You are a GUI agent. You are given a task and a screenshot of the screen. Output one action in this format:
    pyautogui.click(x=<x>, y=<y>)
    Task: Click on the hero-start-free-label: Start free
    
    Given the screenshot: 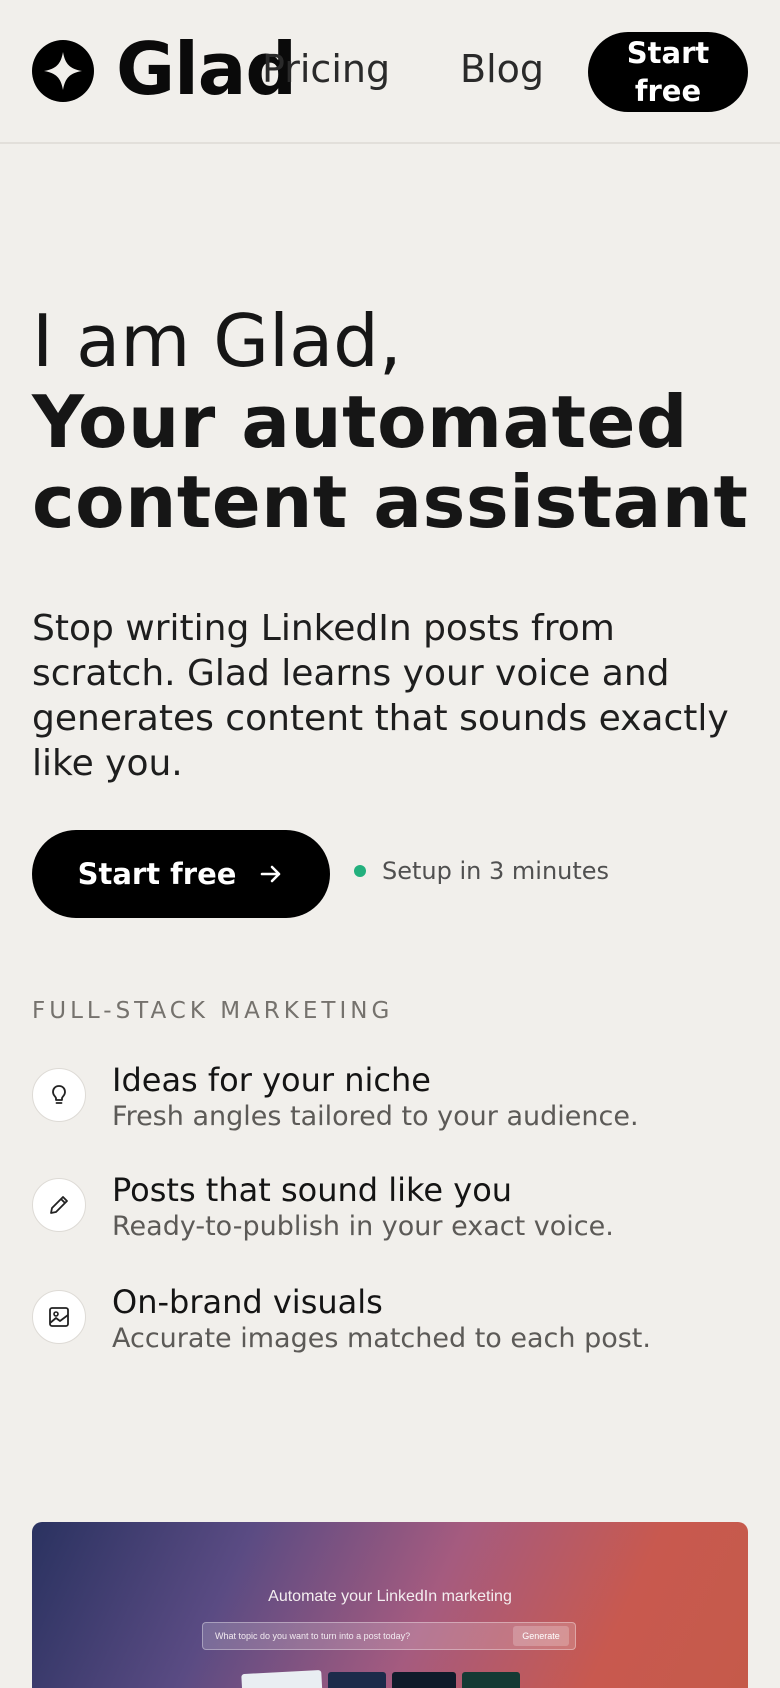 What is the action you would take?
    pyautogui.click(x=157, y=874)
    